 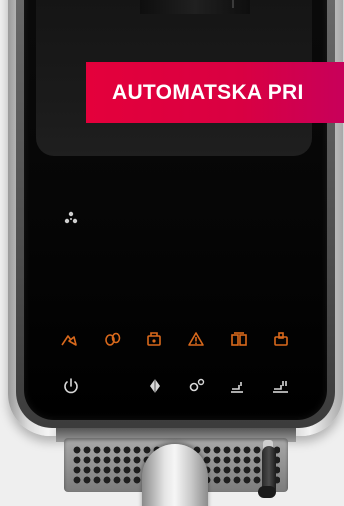 I want to click on promo-banner: AUTOMATSKA PRI, so click(x=215, y=92).